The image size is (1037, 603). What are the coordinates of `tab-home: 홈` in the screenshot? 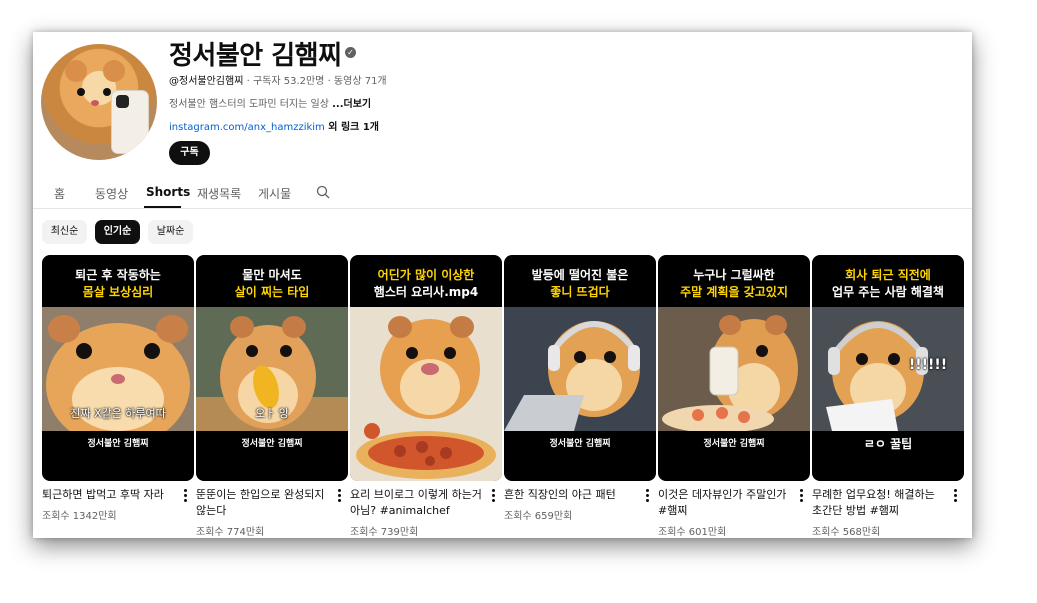 It's located at (59, 193).